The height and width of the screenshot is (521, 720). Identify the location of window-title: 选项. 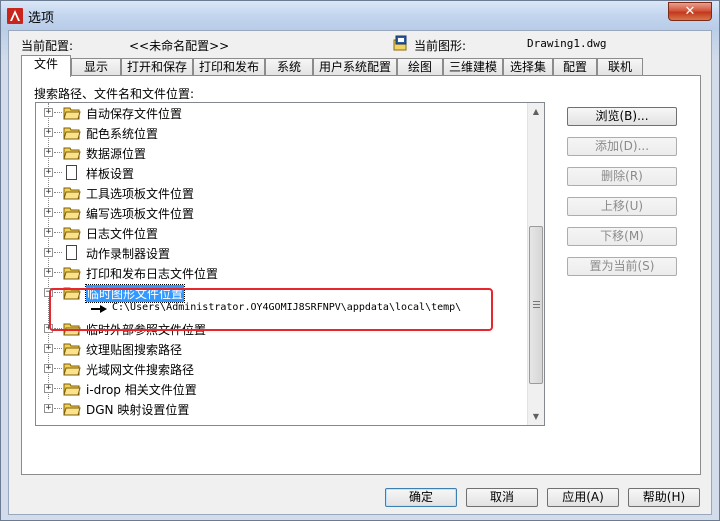
(41, 18).